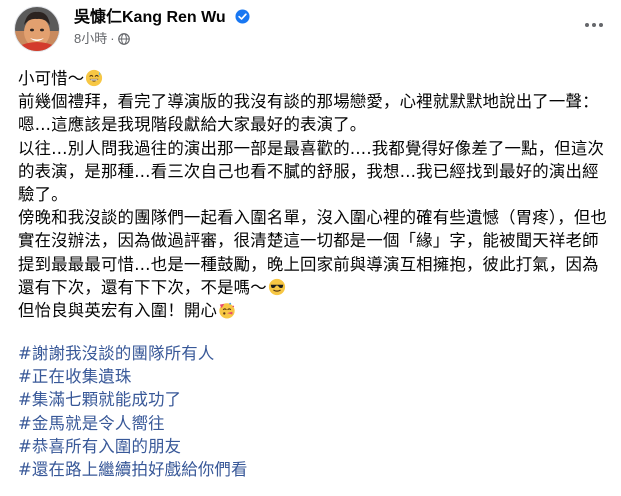  I want to click on more-options-button, so click(594, 25).